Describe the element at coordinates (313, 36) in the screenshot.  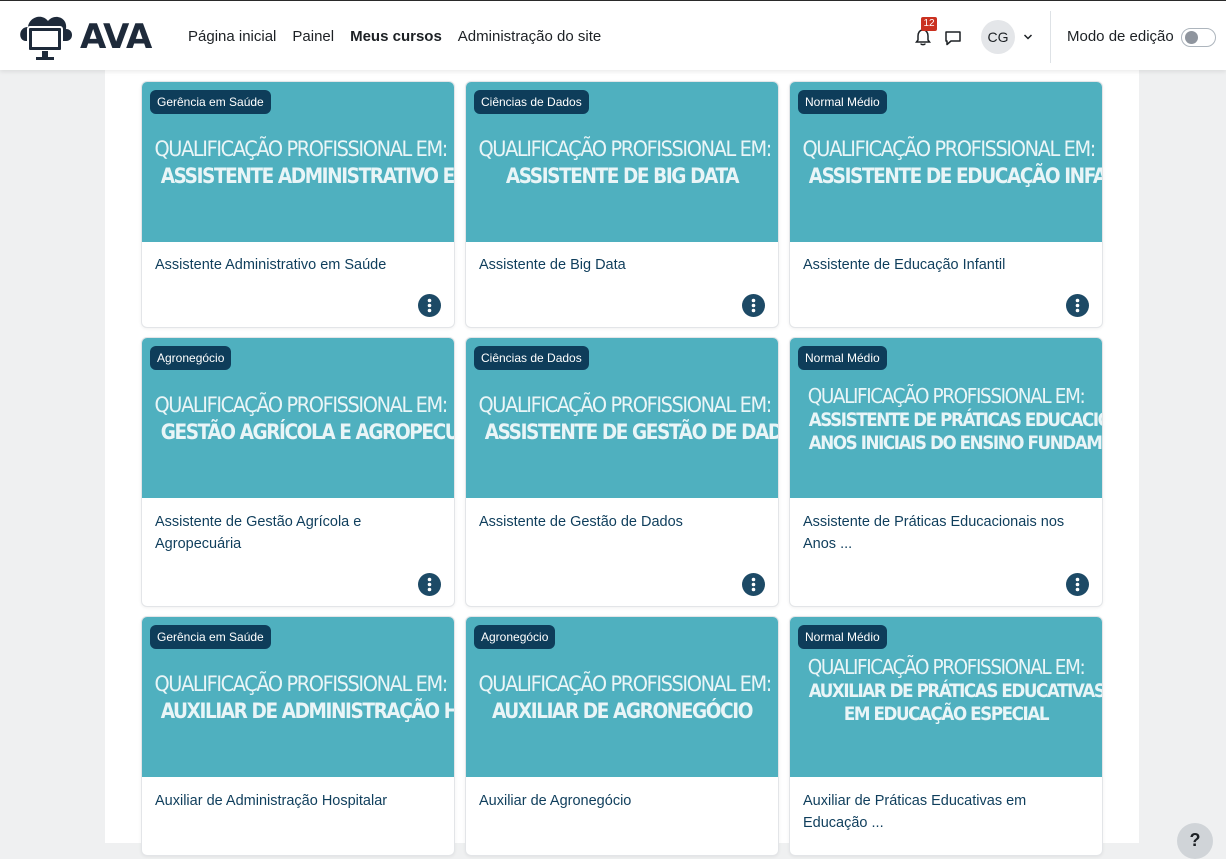
I see `nav-item-dashboard: Painel` at that location.